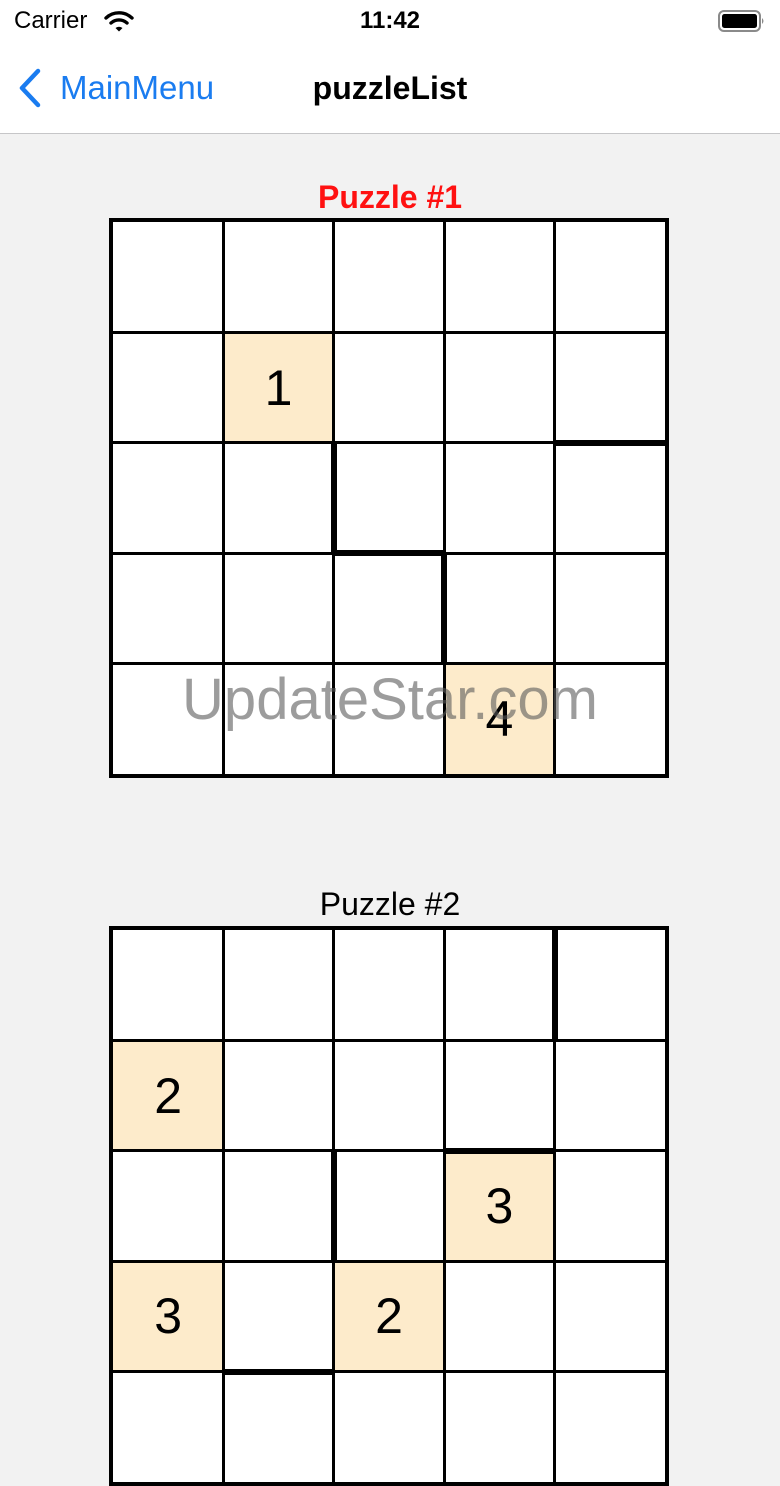 The height and width of the screenshot is (1486, 780). What do you see at coordinates (499, 718) in the screenshot?
I see `grid-cell: 4` at bounding box center [499, 718].